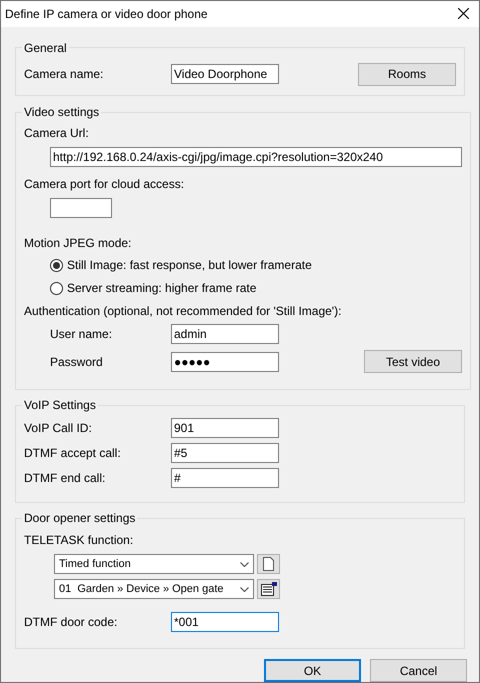  I want to click on text-field: #5, so click(225, 453).